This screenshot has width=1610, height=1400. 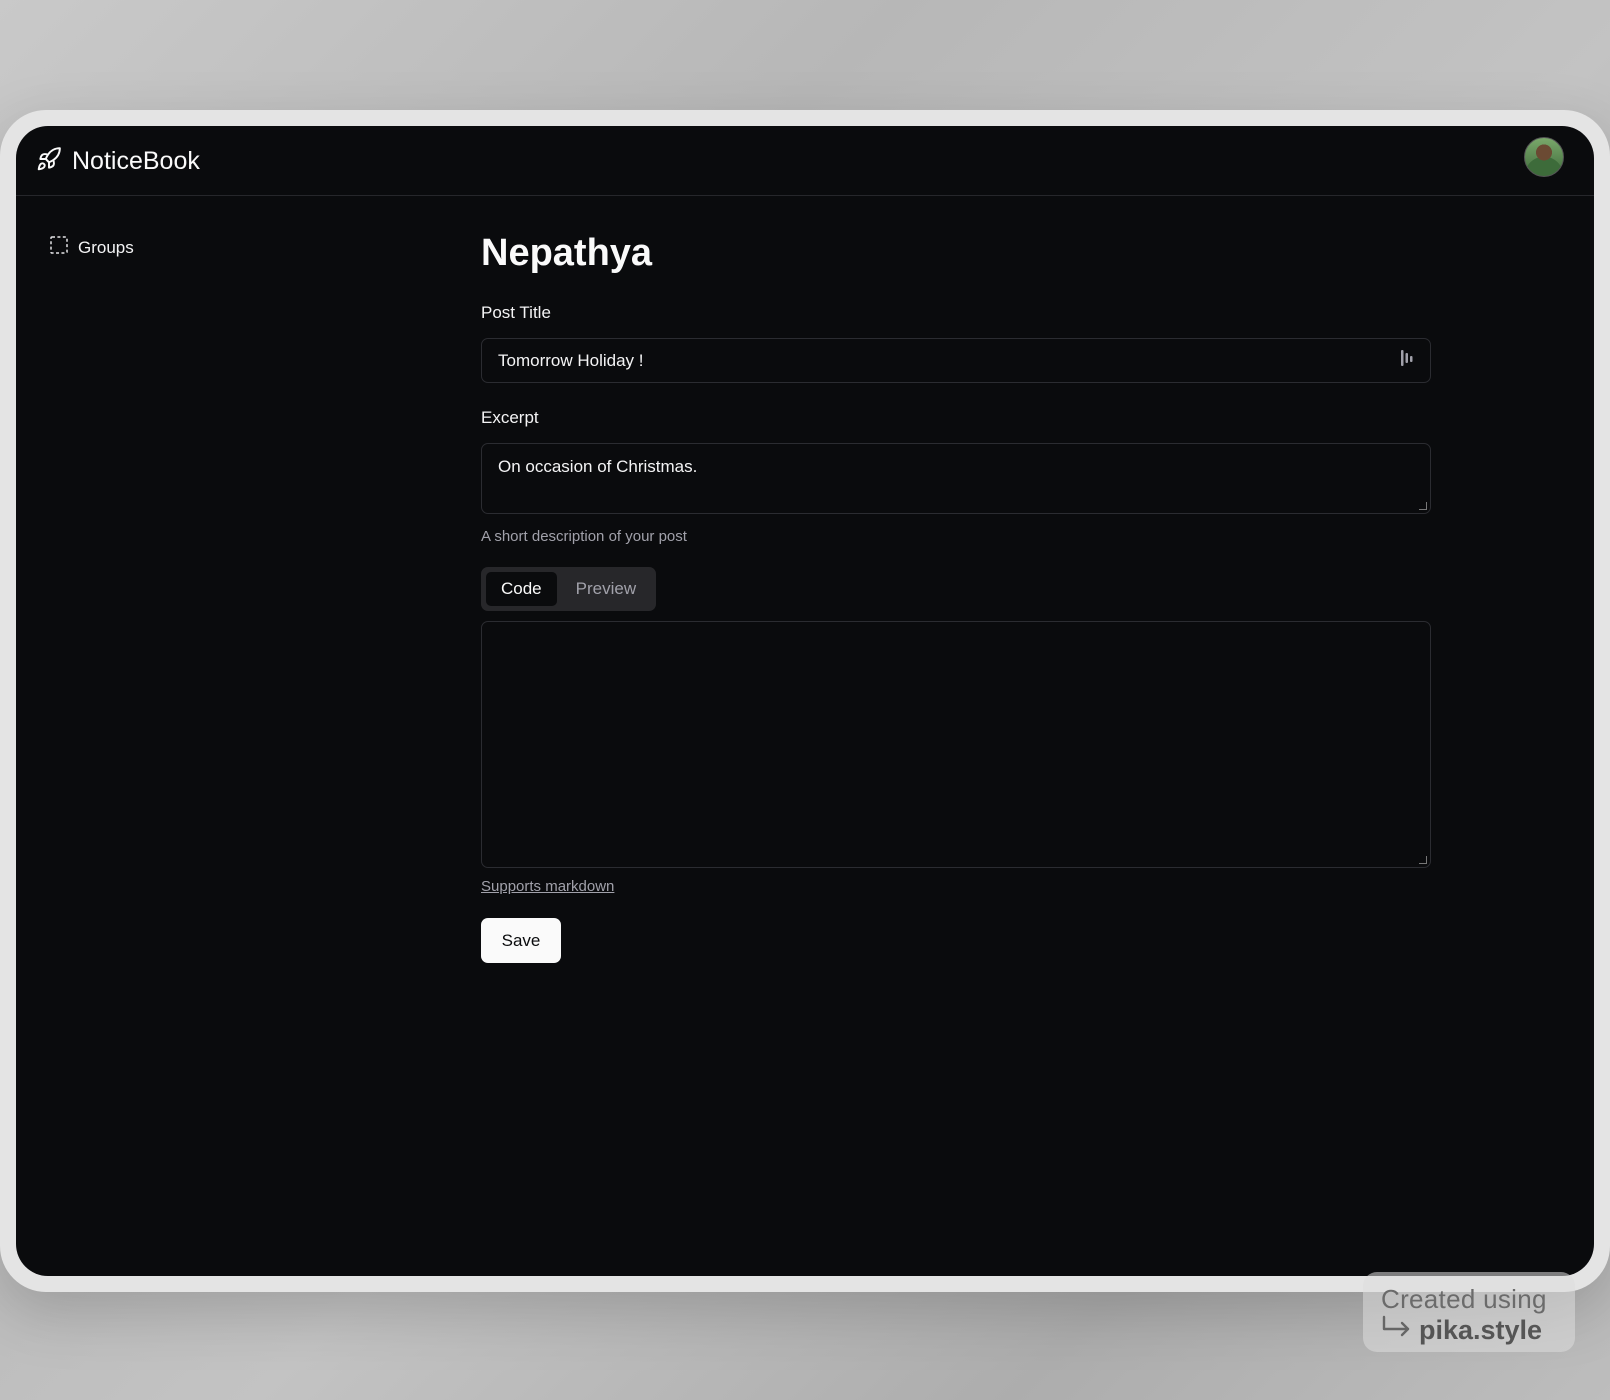 I want to click on sidebar: Groups, so click(x=92, y=247).